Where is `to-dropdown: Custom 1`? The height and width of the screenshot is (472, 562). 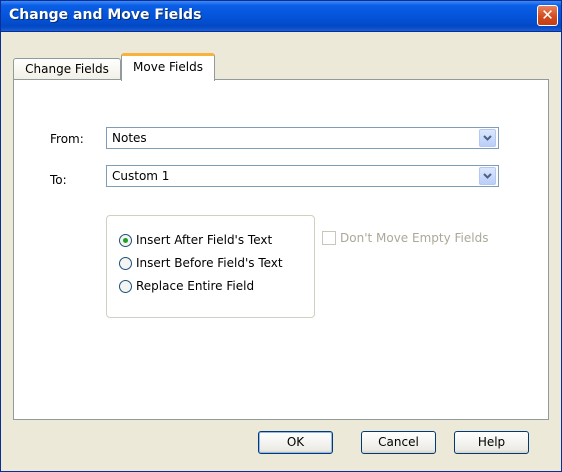
to-dropdown: Custom 1 is located at coordinates (302, 176).